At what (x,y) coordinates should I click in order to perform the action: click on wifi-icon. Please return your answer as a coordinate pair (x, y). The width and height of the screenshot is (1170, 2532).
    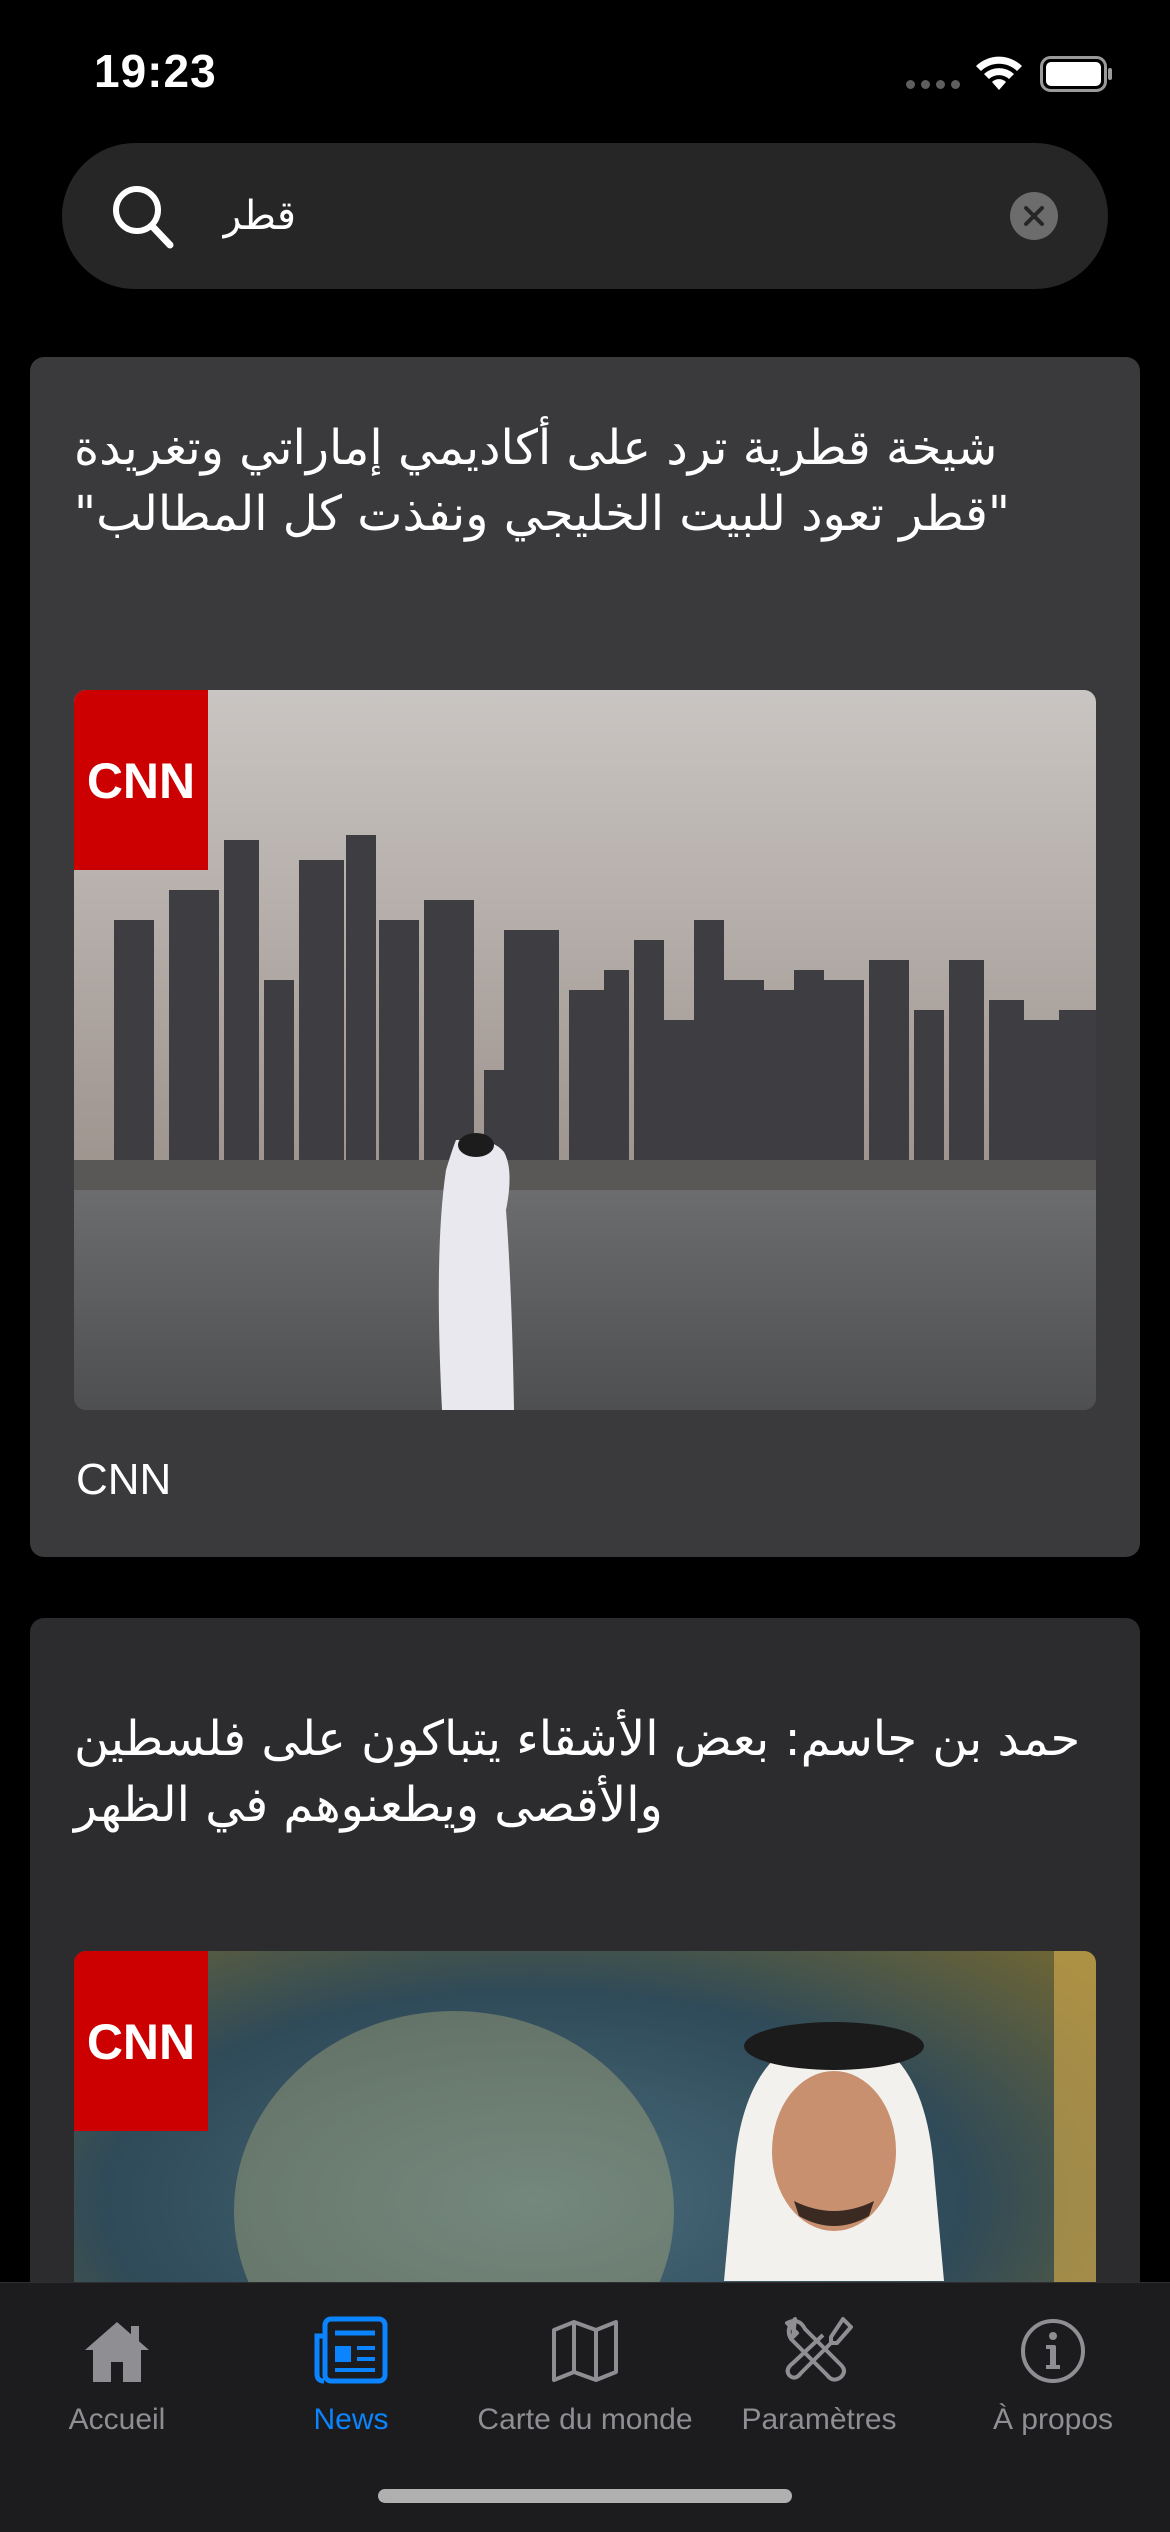
    Looking at the image, I should click on (999, 73).